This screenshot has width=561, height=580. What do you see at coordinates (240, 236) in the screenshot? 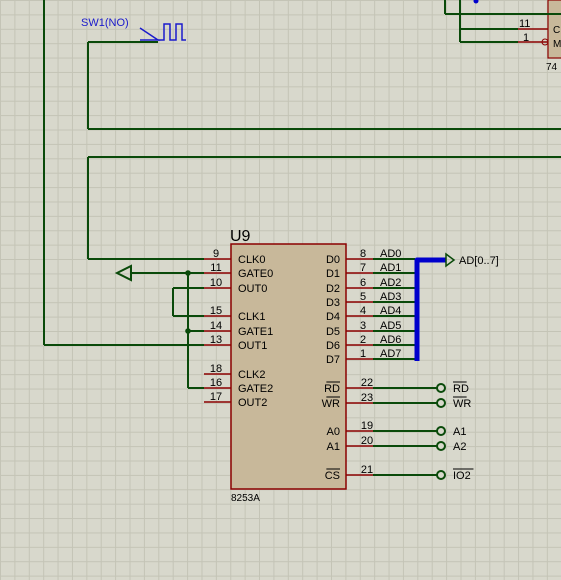
I see `chip-ref: U9` at bounding box center [240, 236].